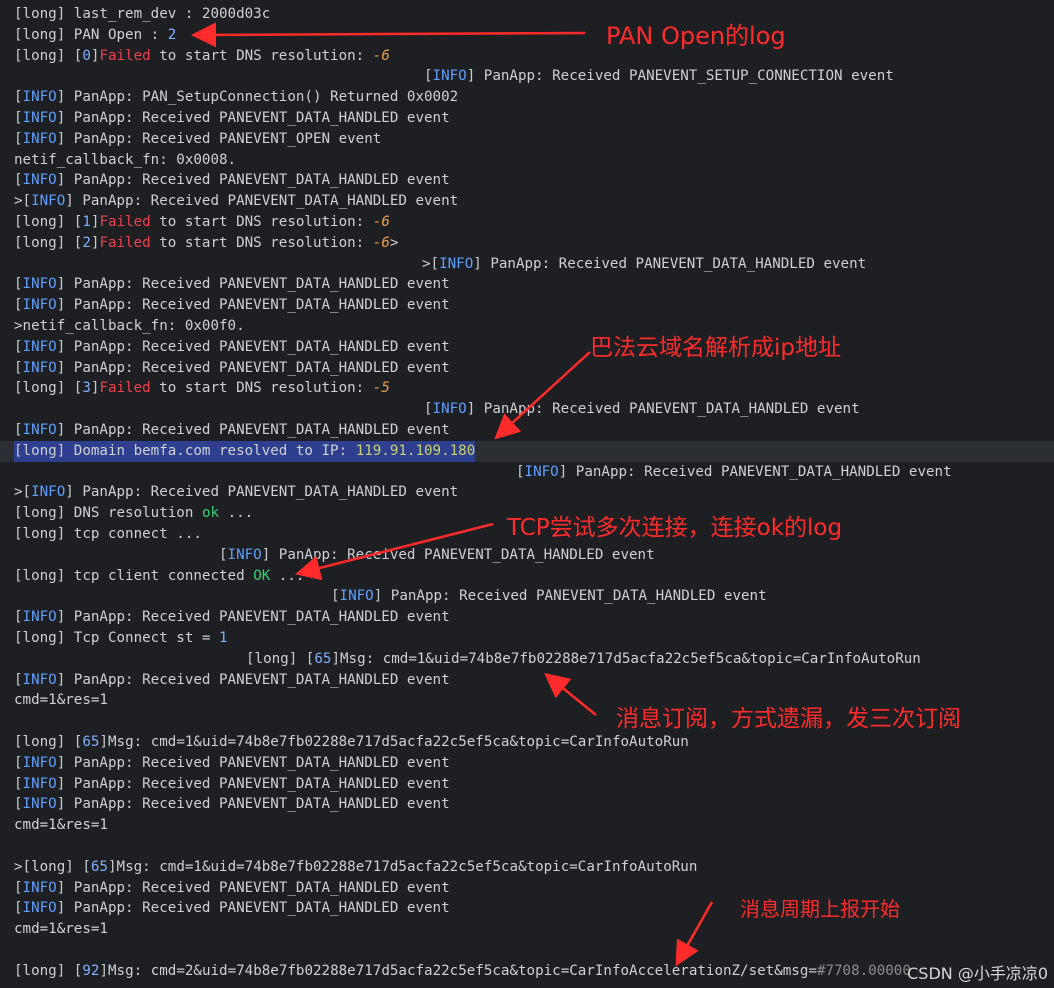 The image size is (1054, 988). Describe the element at coordinates (694, 934) in the screenshot. I see `arrow-periodic-report` at that location.